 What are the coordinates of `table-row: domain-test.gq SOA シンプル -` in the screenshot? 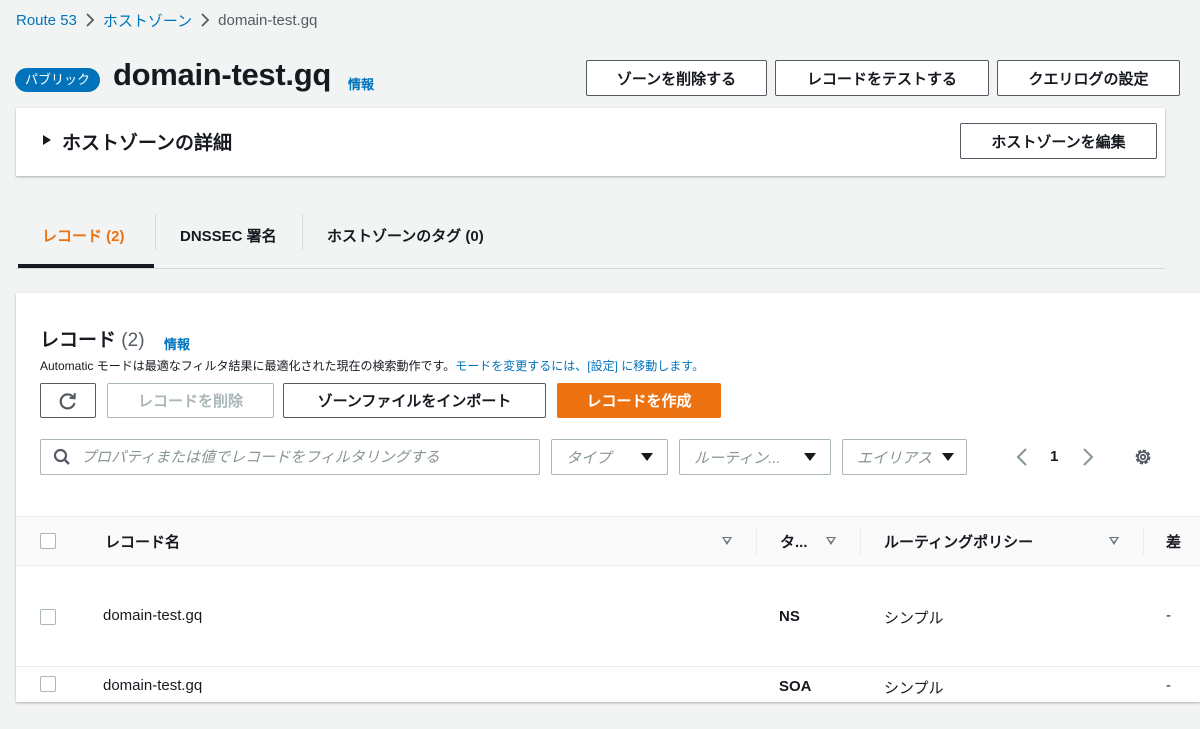 It's located at (608, 684).